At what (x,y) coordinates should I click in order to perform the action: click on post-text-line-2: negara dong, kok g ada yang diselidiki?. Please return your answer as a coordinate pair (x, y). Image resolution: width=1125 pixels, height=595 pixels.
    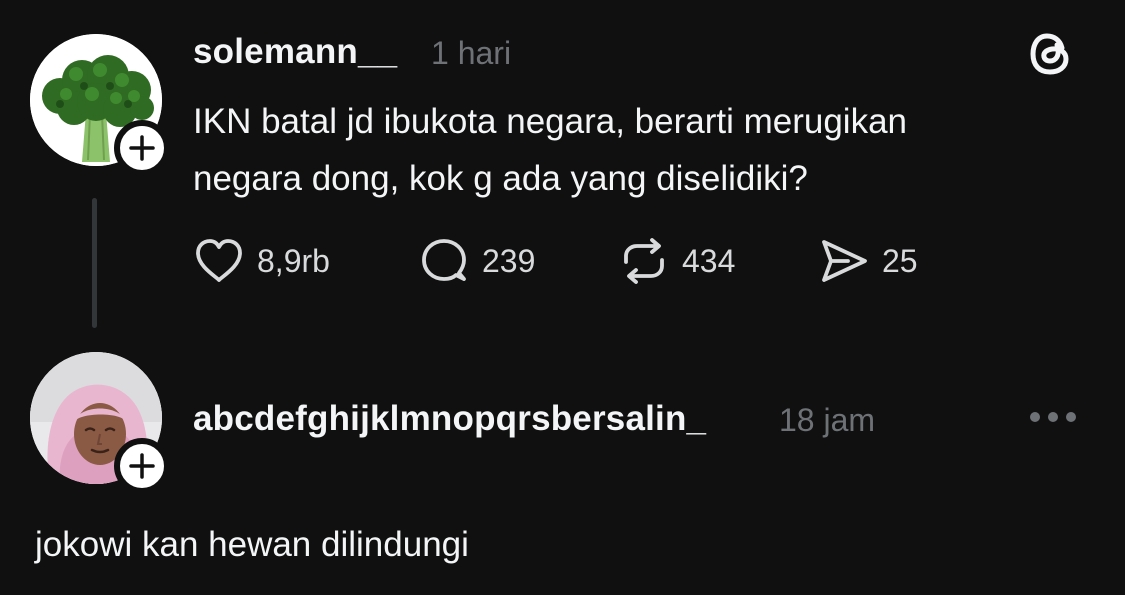
    Looking at the image, I should click on (500, 178).